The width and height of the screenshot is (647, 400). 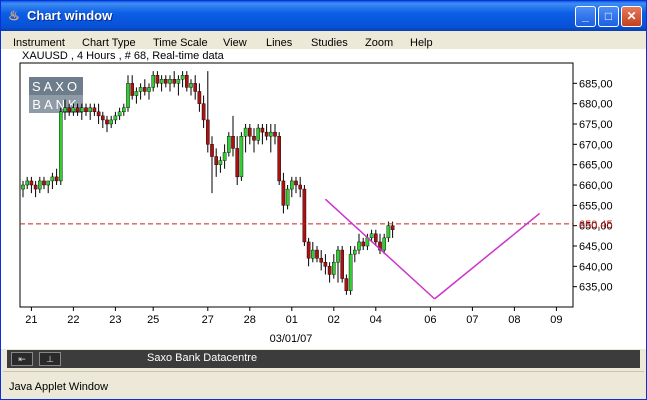 I want to click on menu-lines: Lines, so click(x=279, y=43).